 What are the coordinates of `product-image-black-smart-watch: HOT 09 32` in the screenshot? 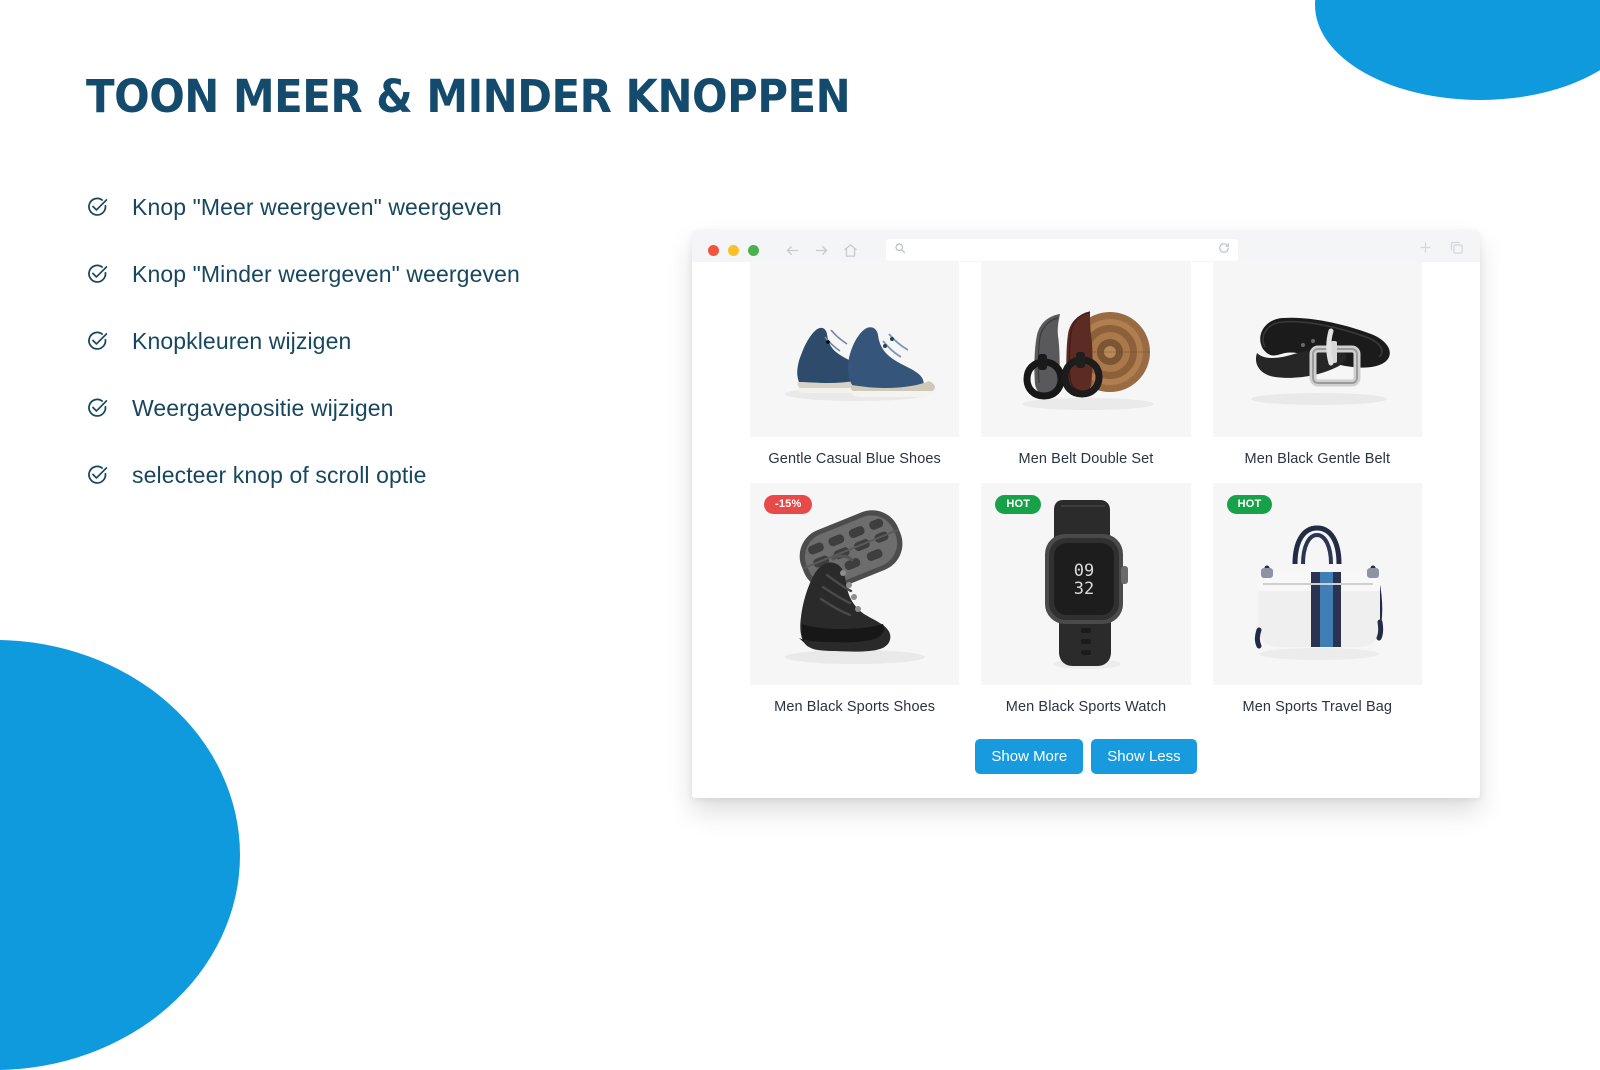 It's located at (1086, 584).